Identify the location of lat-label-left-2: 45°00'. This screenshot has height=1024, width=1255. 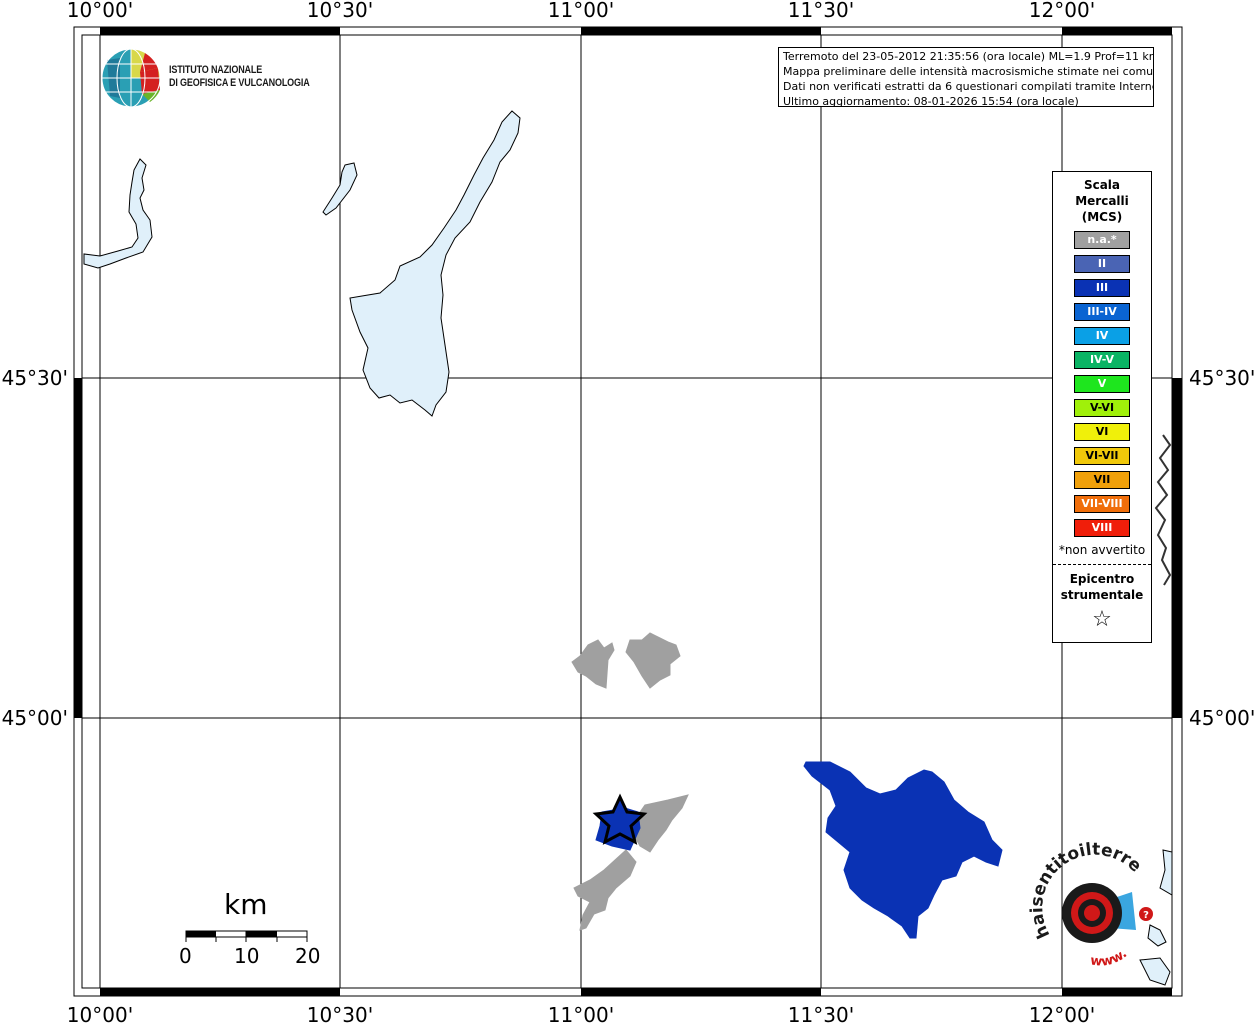
(35, 718).